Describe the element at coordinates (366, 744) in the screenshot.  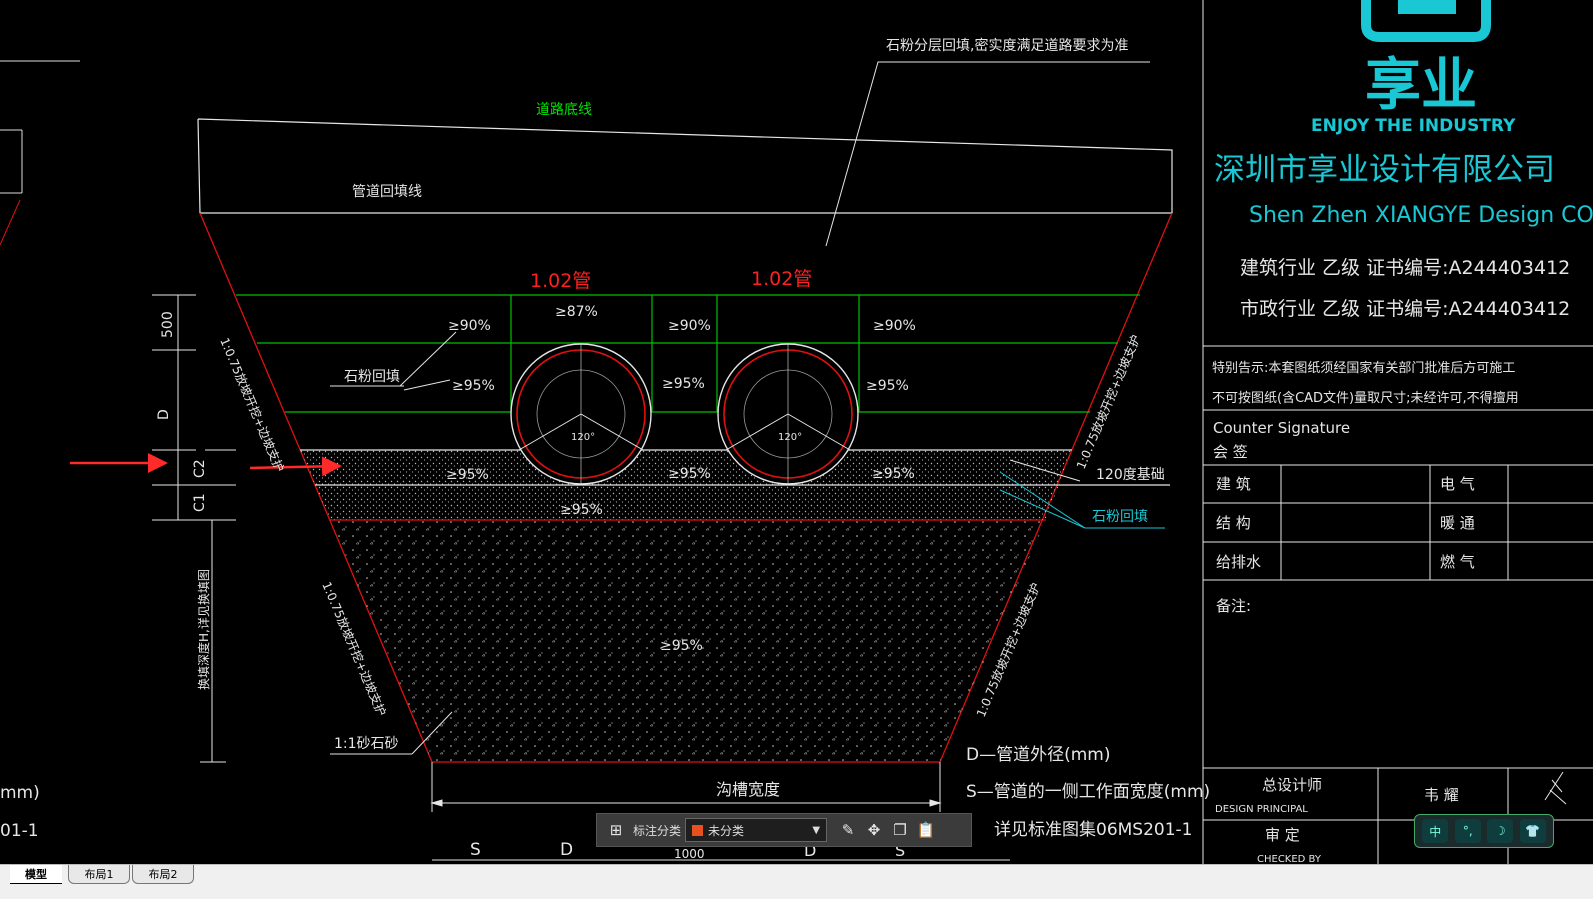
I see `sand-gravel-label: 1:1砂石砂` at that location.